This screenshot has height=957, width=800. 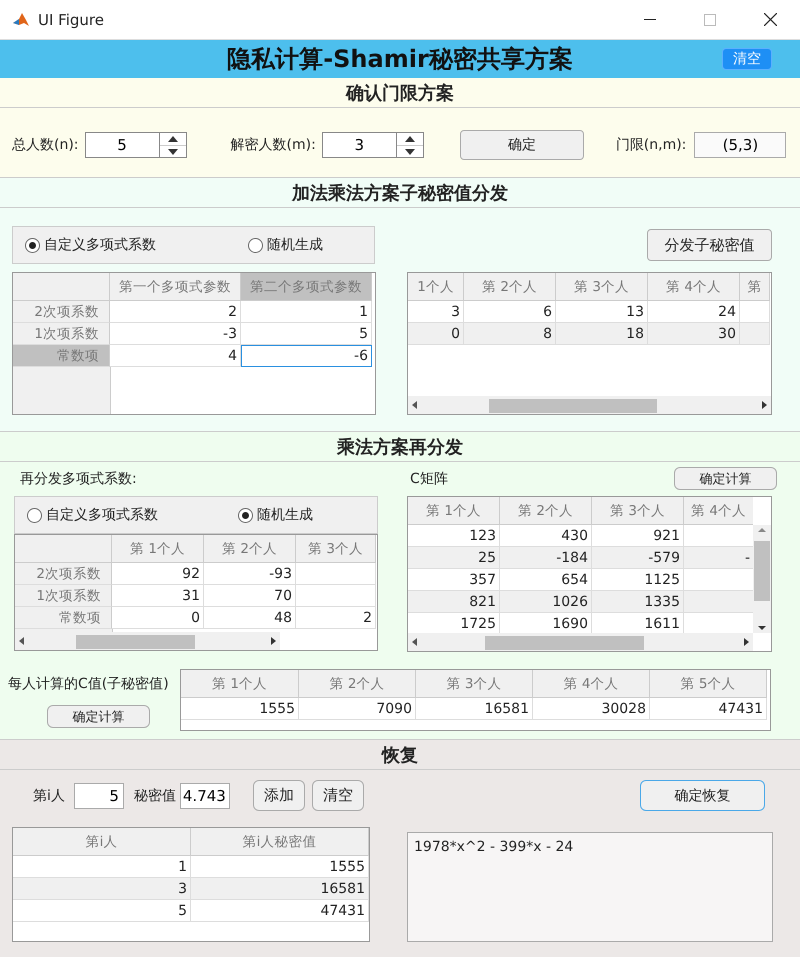 I want to click on index-field: 5, so click(x=99, y=795).